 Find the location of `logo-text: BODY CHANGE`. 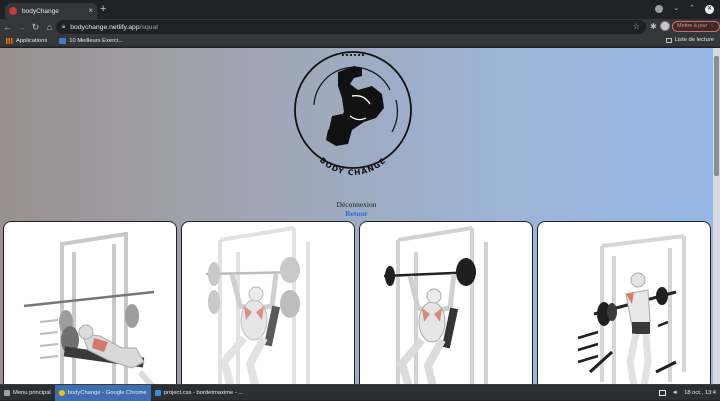

logo-text: BODY CHANGE is located at coordinates (352, 166).